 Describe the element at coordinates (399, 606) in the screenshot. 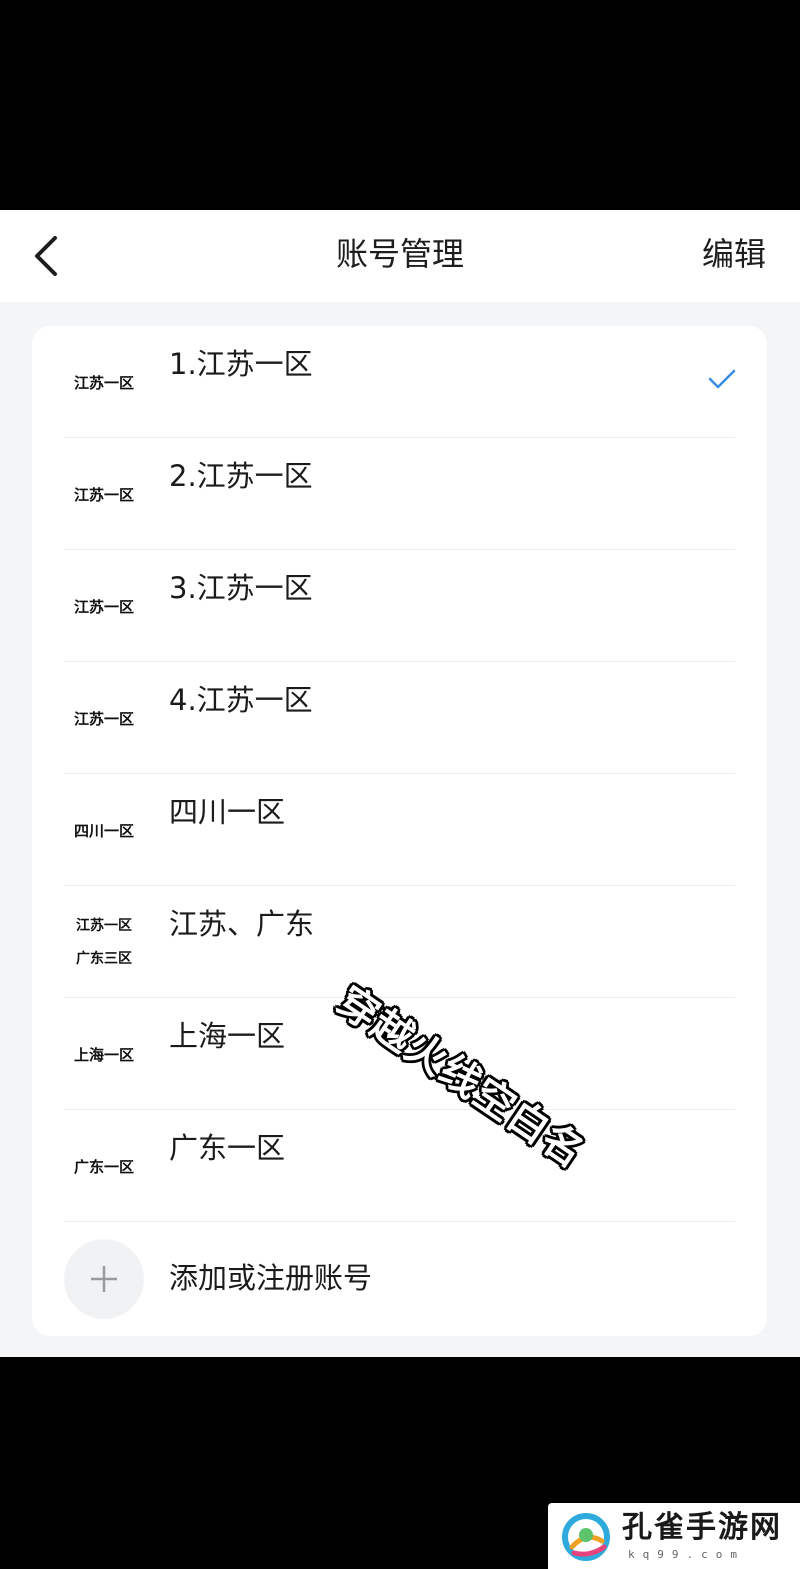

I see `account-row: 江苏一区 3.江苏一区` at that location.